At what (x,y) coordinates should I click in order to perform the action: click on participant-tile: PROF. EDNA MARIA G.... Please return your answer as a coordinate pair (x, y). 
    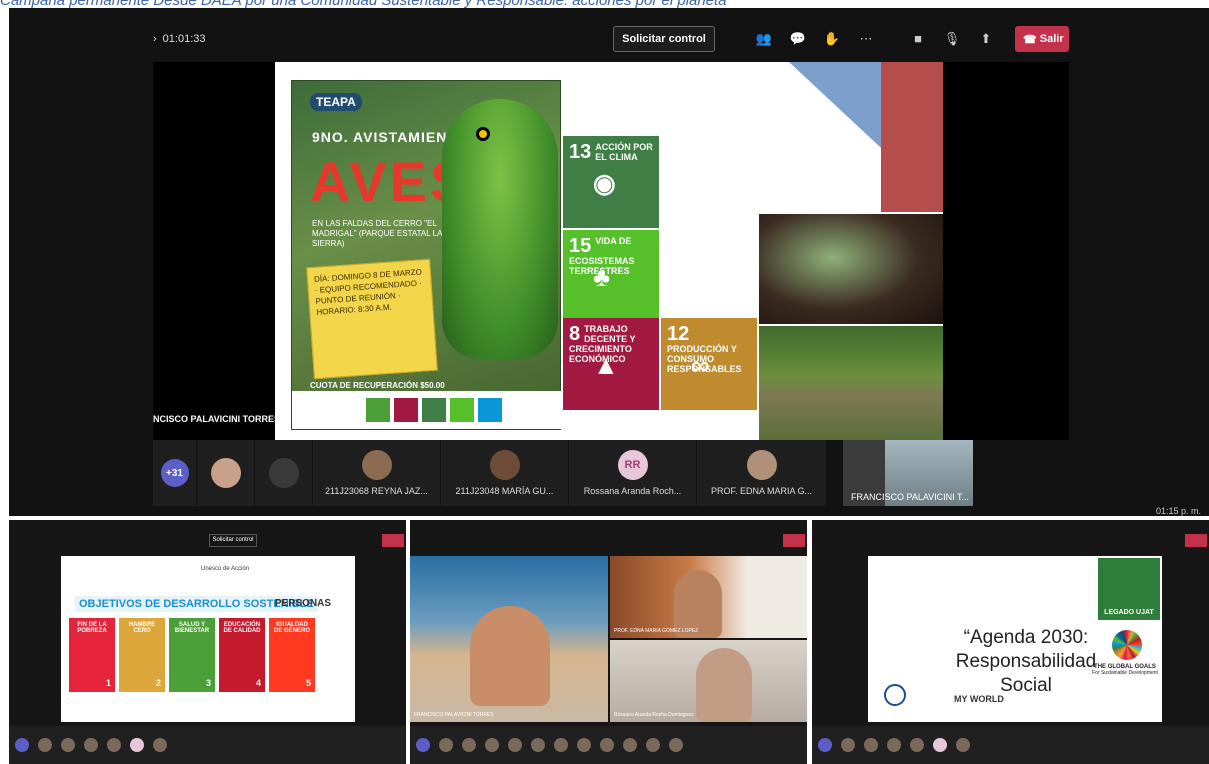
    Looking at the image, I should click on (762, 473).